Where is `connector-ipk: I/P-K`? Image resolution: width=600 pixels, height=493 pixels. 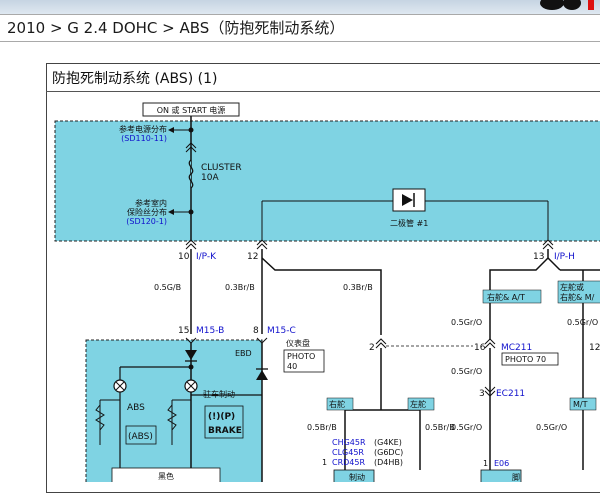 connector-ipk: I/P-K is located at coordinates (206, 257).